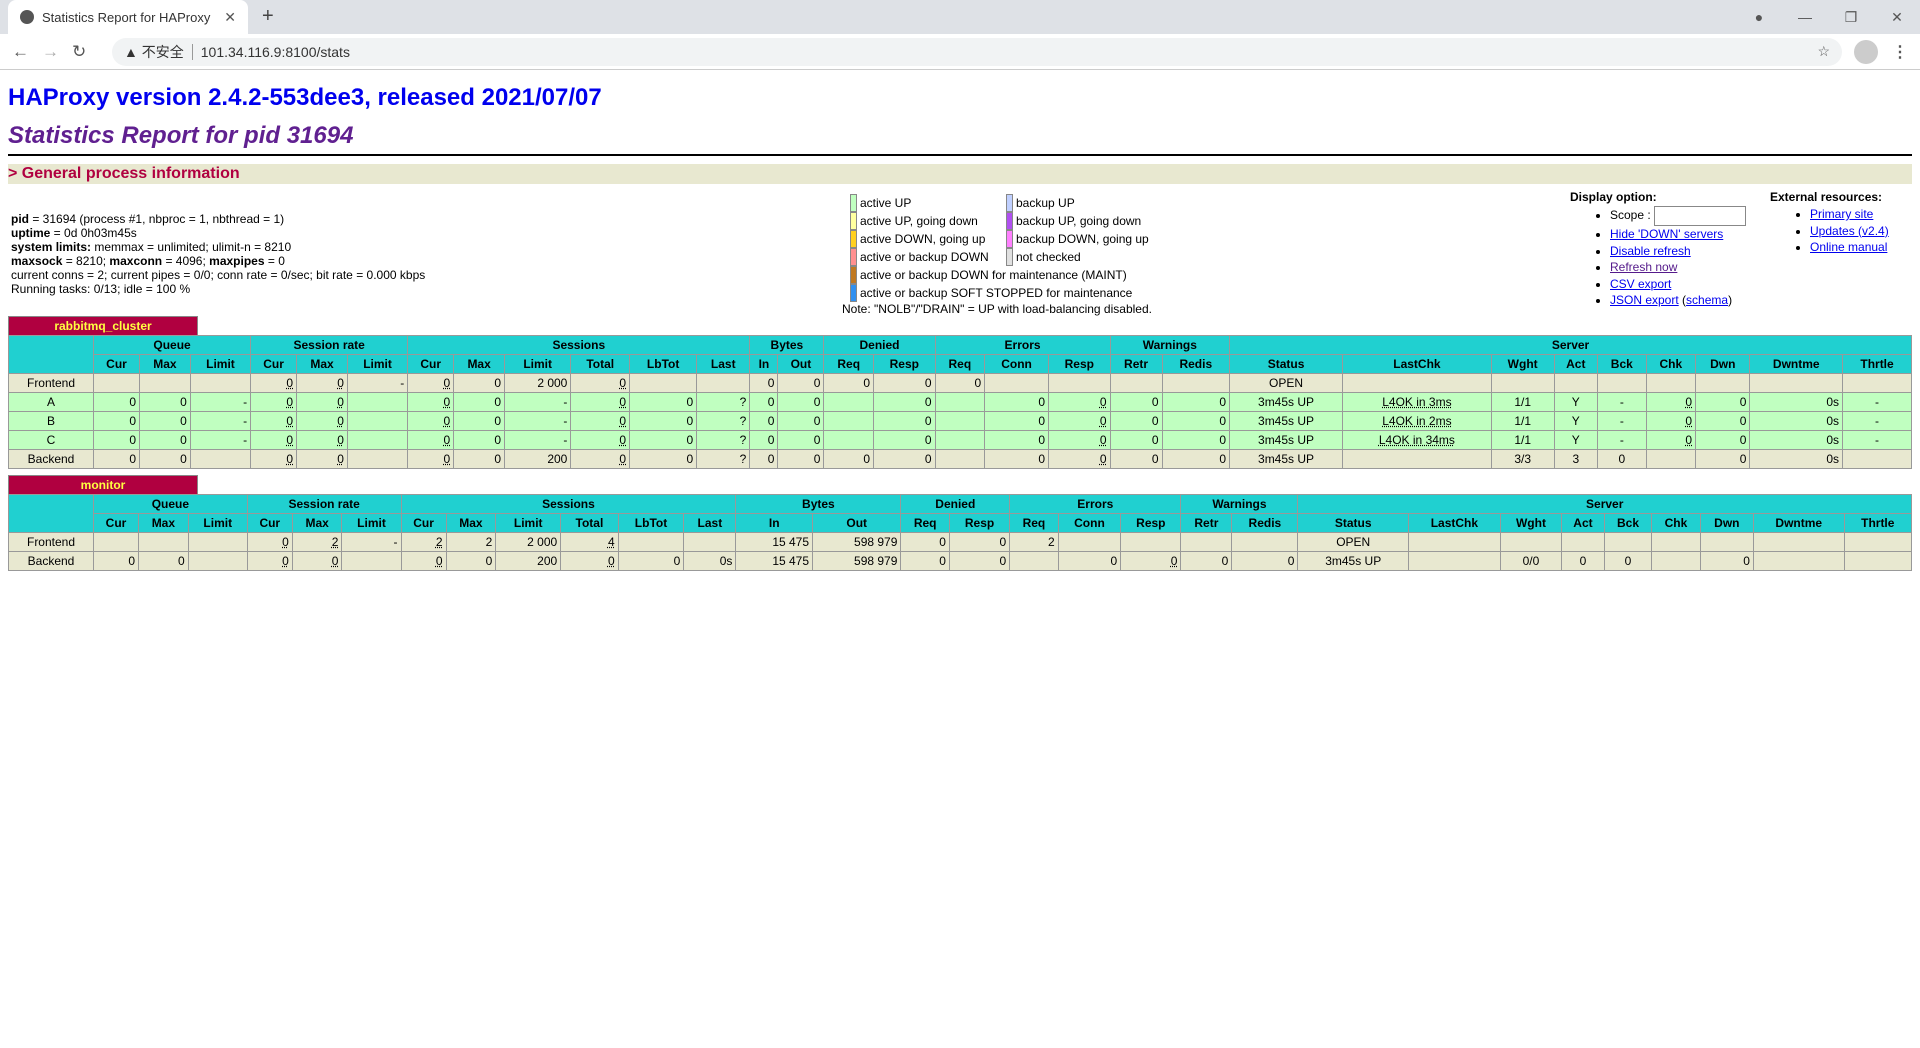 The width and height of the screenshot is (1920, 1048). What do you see at coordinates (651, 523) in the screenshot?
I see `column-header: LbTot` at bounding box center [651, 523].